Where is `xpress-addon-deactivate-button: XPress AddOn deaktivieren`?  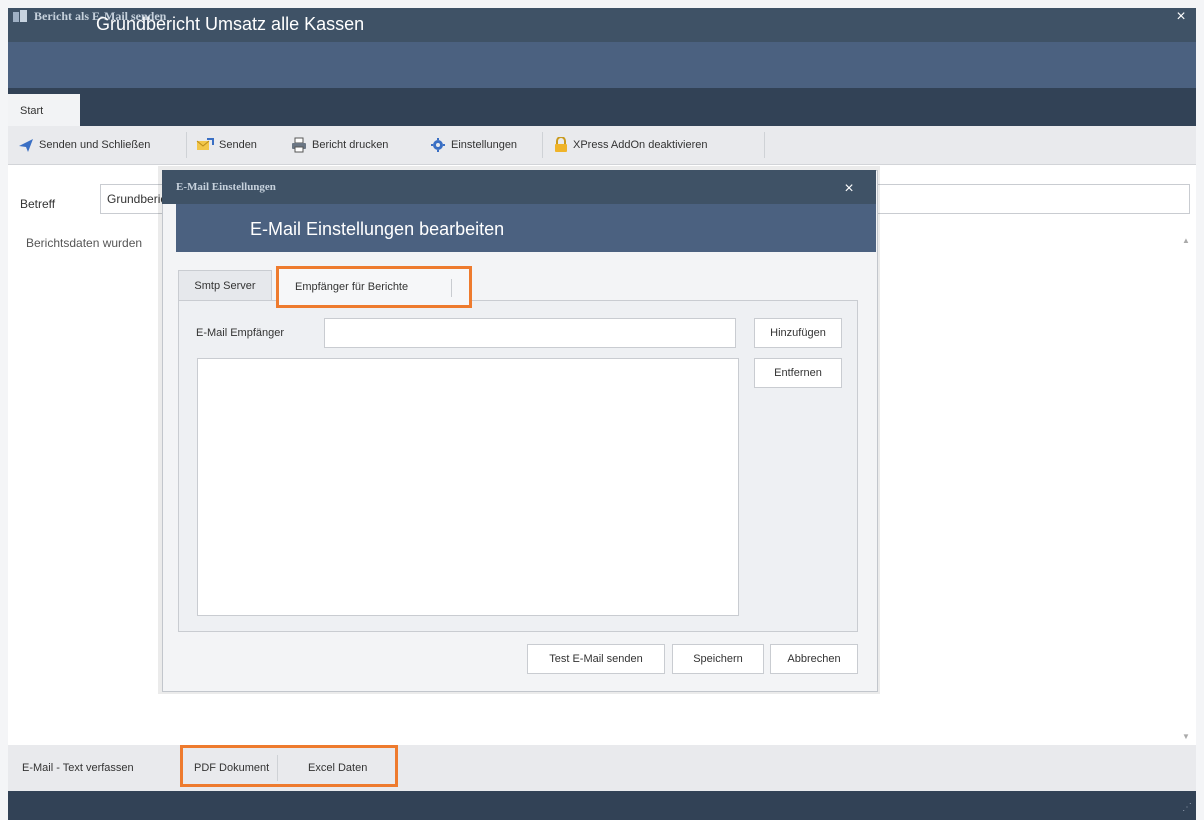
xpress-addon-deactivate-button: XPress AddOn deaktivieren is located at coordinates (631, 145).